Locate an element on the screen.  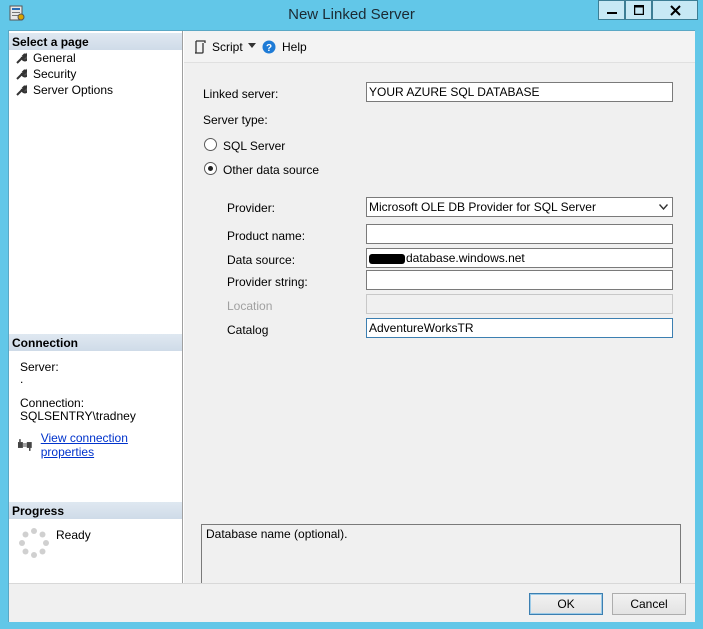
page-item-general: General is located at coordinates (45, 58).